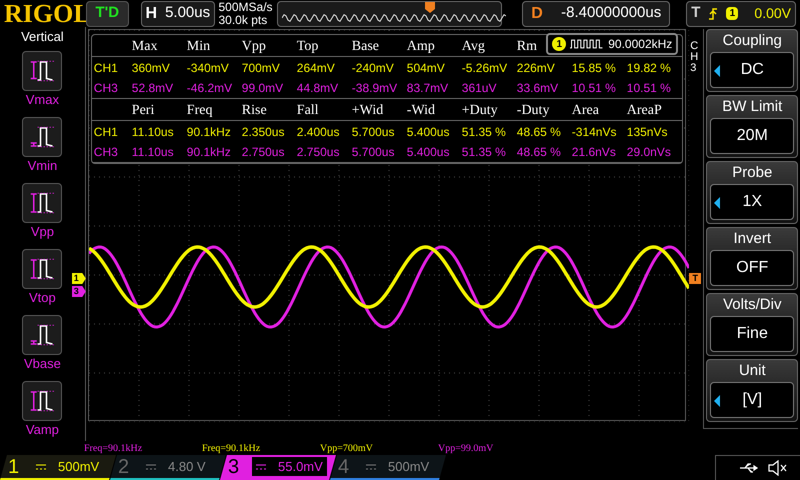 The width and height of the screenshot is (800, 480). Describe the element at coordinates (539, 132) in the screenshot. I see `measurement-value: 48.65 %` at that location.